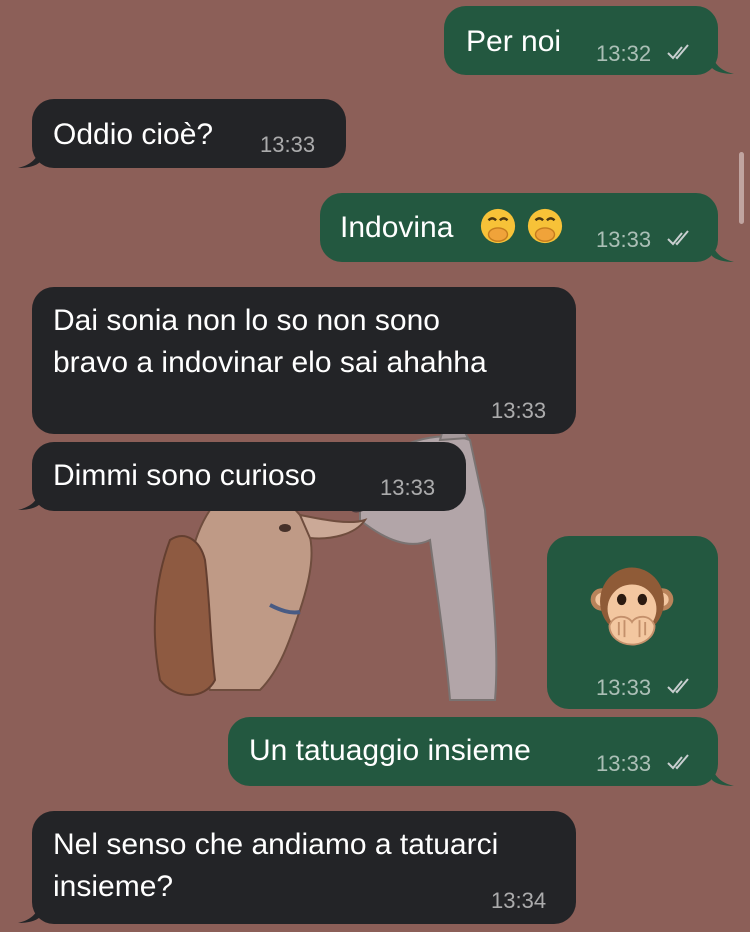 The image size is (750, 932). Describe the element at coordinates (741, 188) in the screenshot. I see `chat-scrollbar` at that location.